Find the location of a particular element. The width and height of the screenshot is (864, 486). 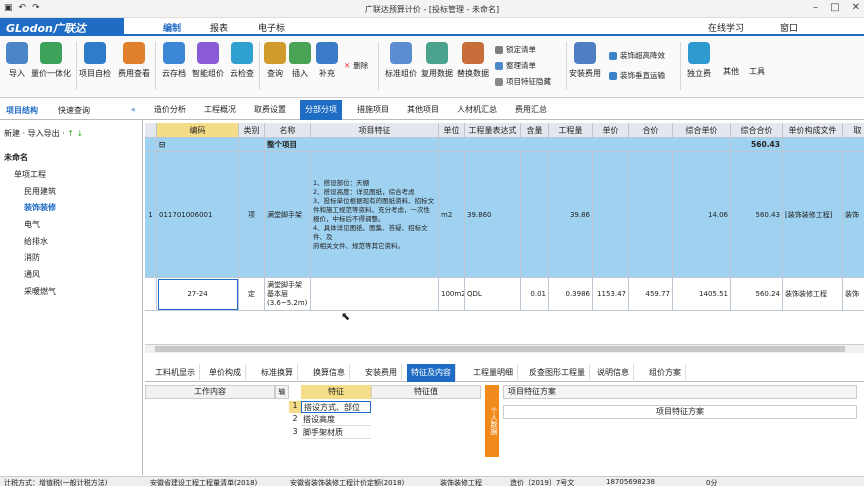

online-learning-link: 在线学习 is located at coordinates (726, 27).